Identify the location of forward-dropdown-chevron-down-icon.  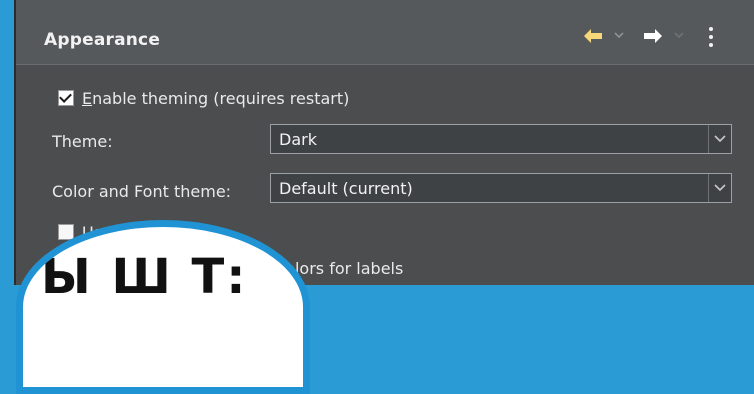
(679, 38).